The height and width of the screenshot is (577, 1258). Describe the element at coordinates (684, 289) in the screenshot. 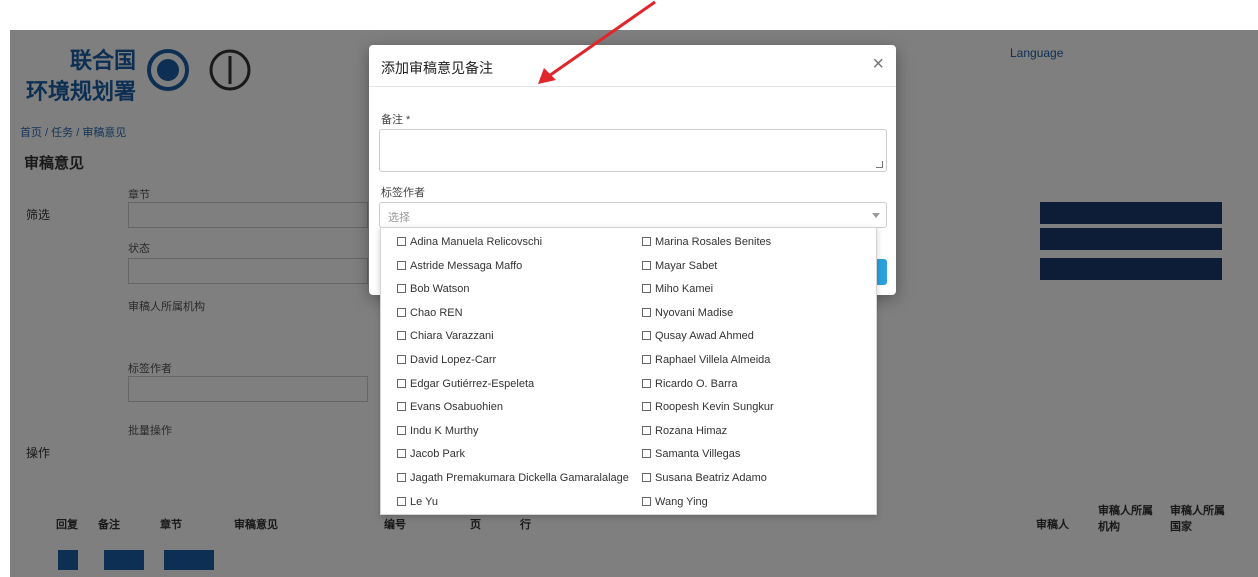

I see `author-option-label: Miho Kamei` at that location.